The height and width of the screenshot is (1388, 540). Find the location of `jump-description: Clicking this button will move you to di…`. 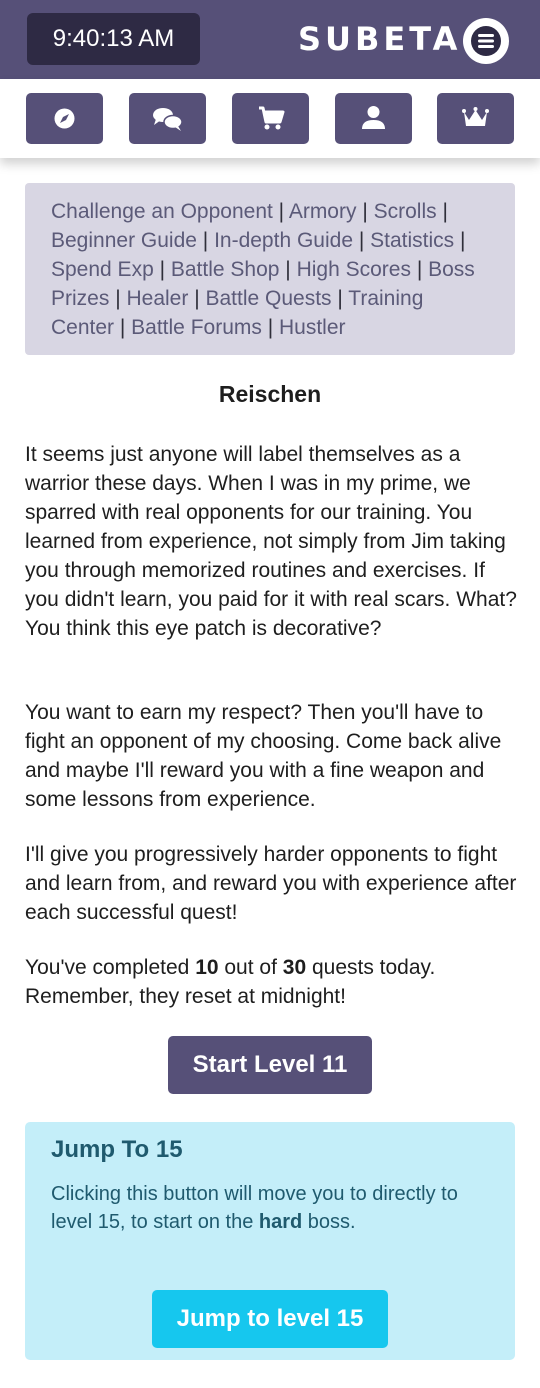

jump-description: Clicking this button will move you to di… is located at coordinates (266, 1208).